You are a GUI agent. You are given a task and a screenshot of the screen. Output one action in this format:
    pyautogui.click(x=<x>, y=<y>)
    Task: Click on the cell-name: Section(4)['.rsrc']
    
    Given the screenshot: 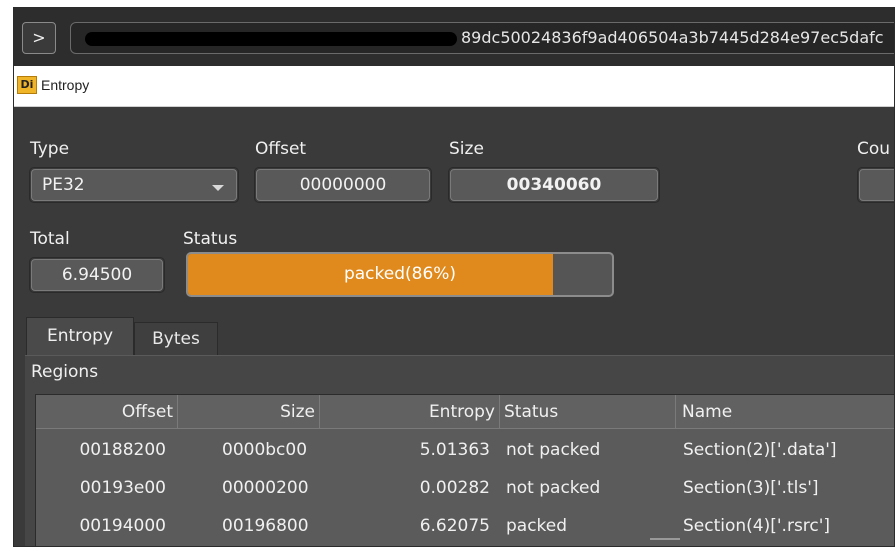 What is the action you would take?
    pyautogui.click(x=757, y=526)
    